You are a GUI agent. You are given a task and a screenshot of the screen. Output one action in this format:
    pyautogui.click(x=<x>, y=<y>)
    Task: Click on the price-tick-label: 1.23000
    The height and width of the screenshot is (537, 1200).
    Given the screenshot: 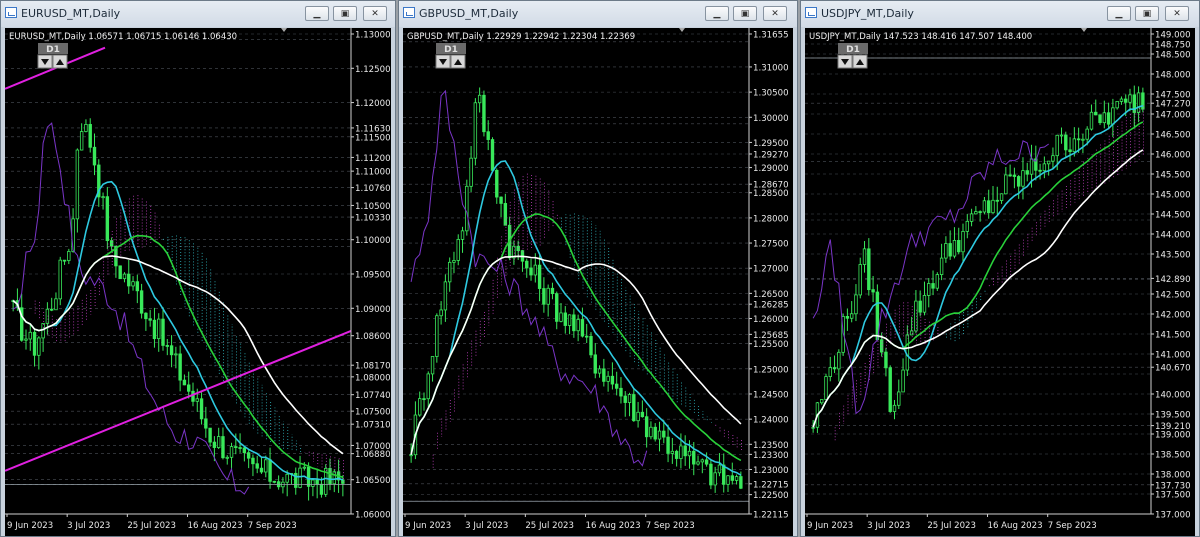 What is the action you would take?
    pyautogui.click(x=771, y=471)
    